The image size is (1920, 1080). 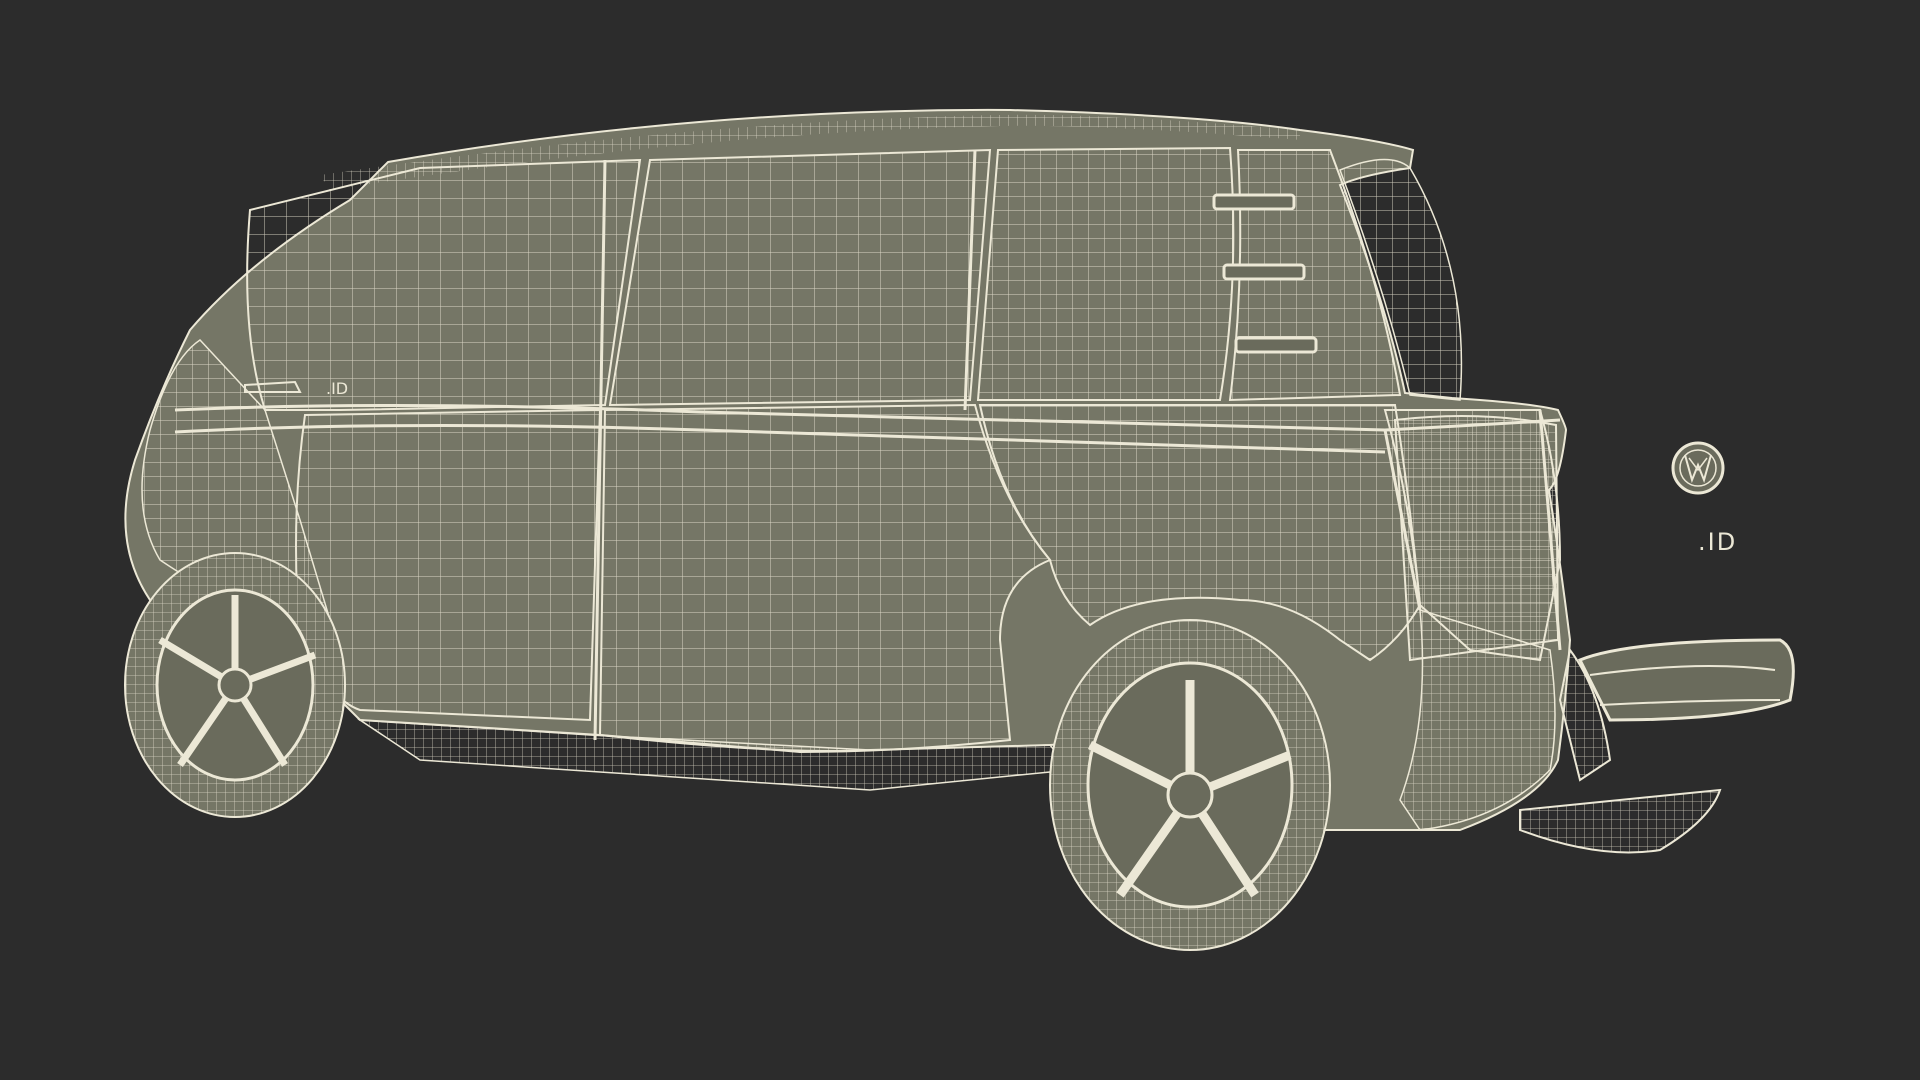 What do you see at coordinates (235, 685) in the screenshot?
I see `front-wheel` at bounding box center [235, 685].